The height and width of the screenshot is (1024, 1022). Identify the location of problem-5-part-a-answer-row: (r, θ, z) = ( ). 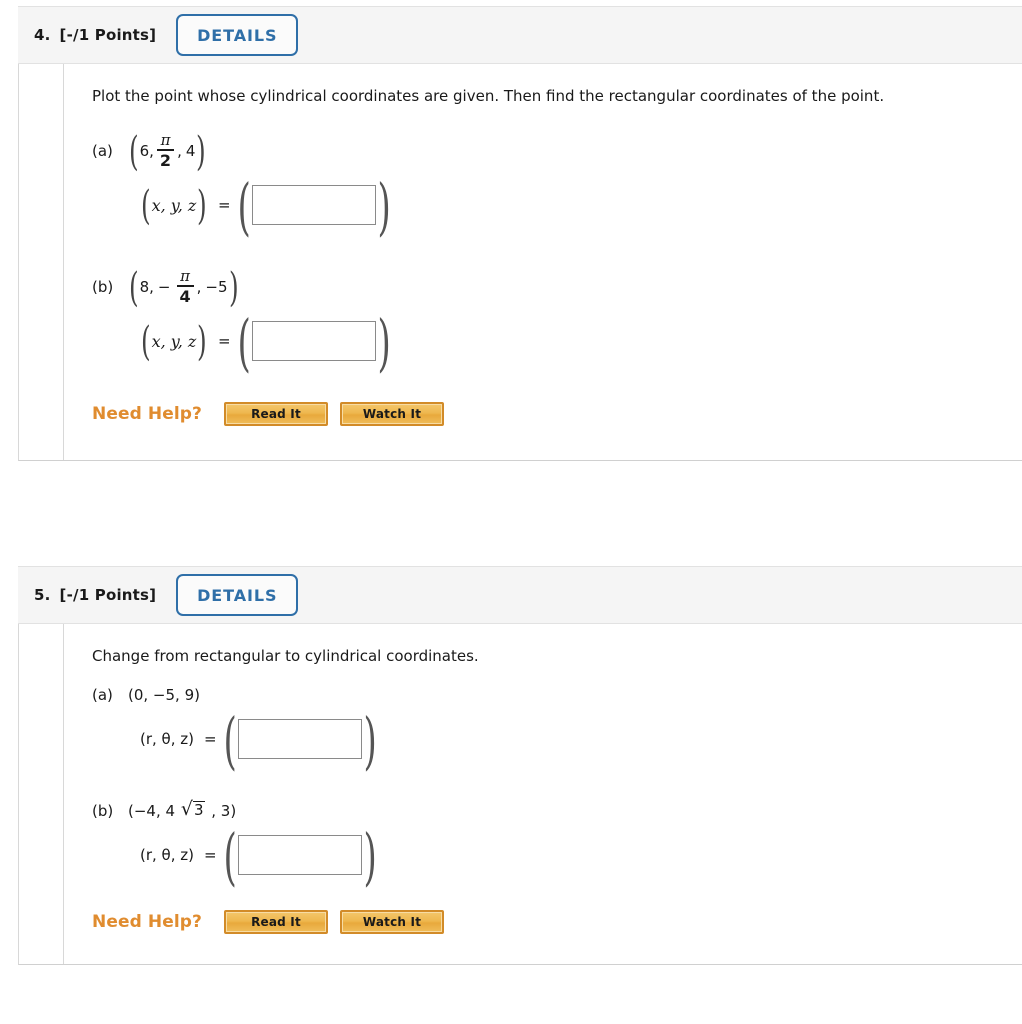
(258, 741).